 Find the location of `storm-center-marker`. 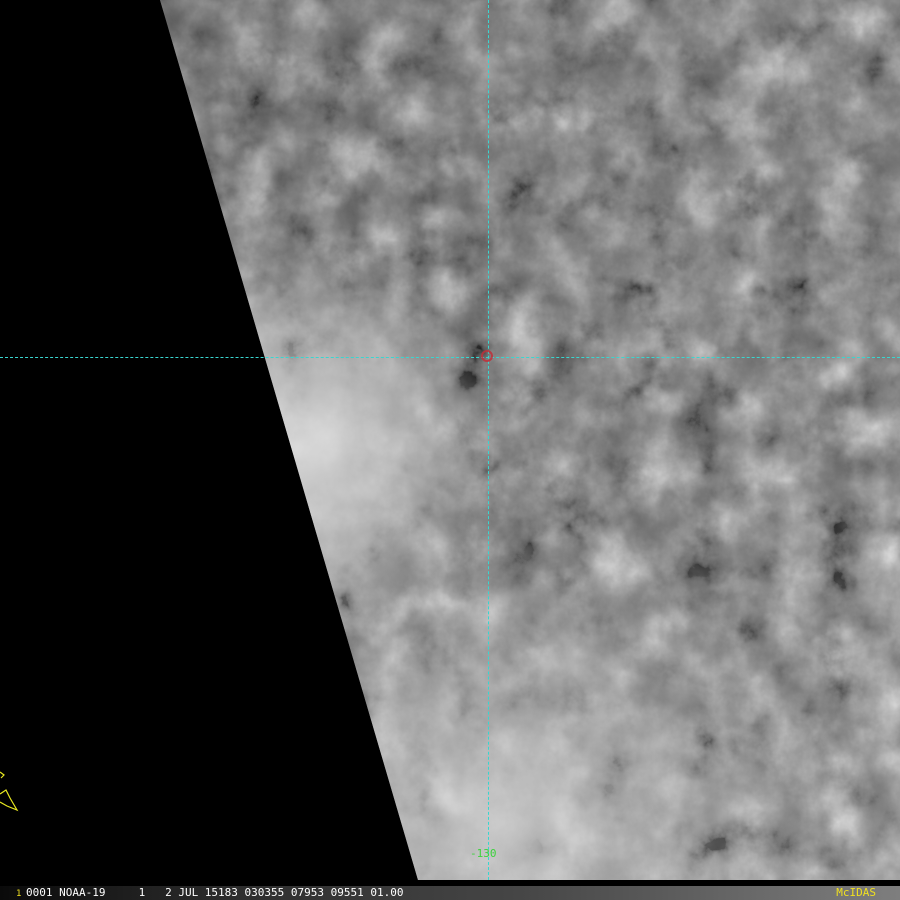

storm-center-marker is located at coordinates (487, 356).